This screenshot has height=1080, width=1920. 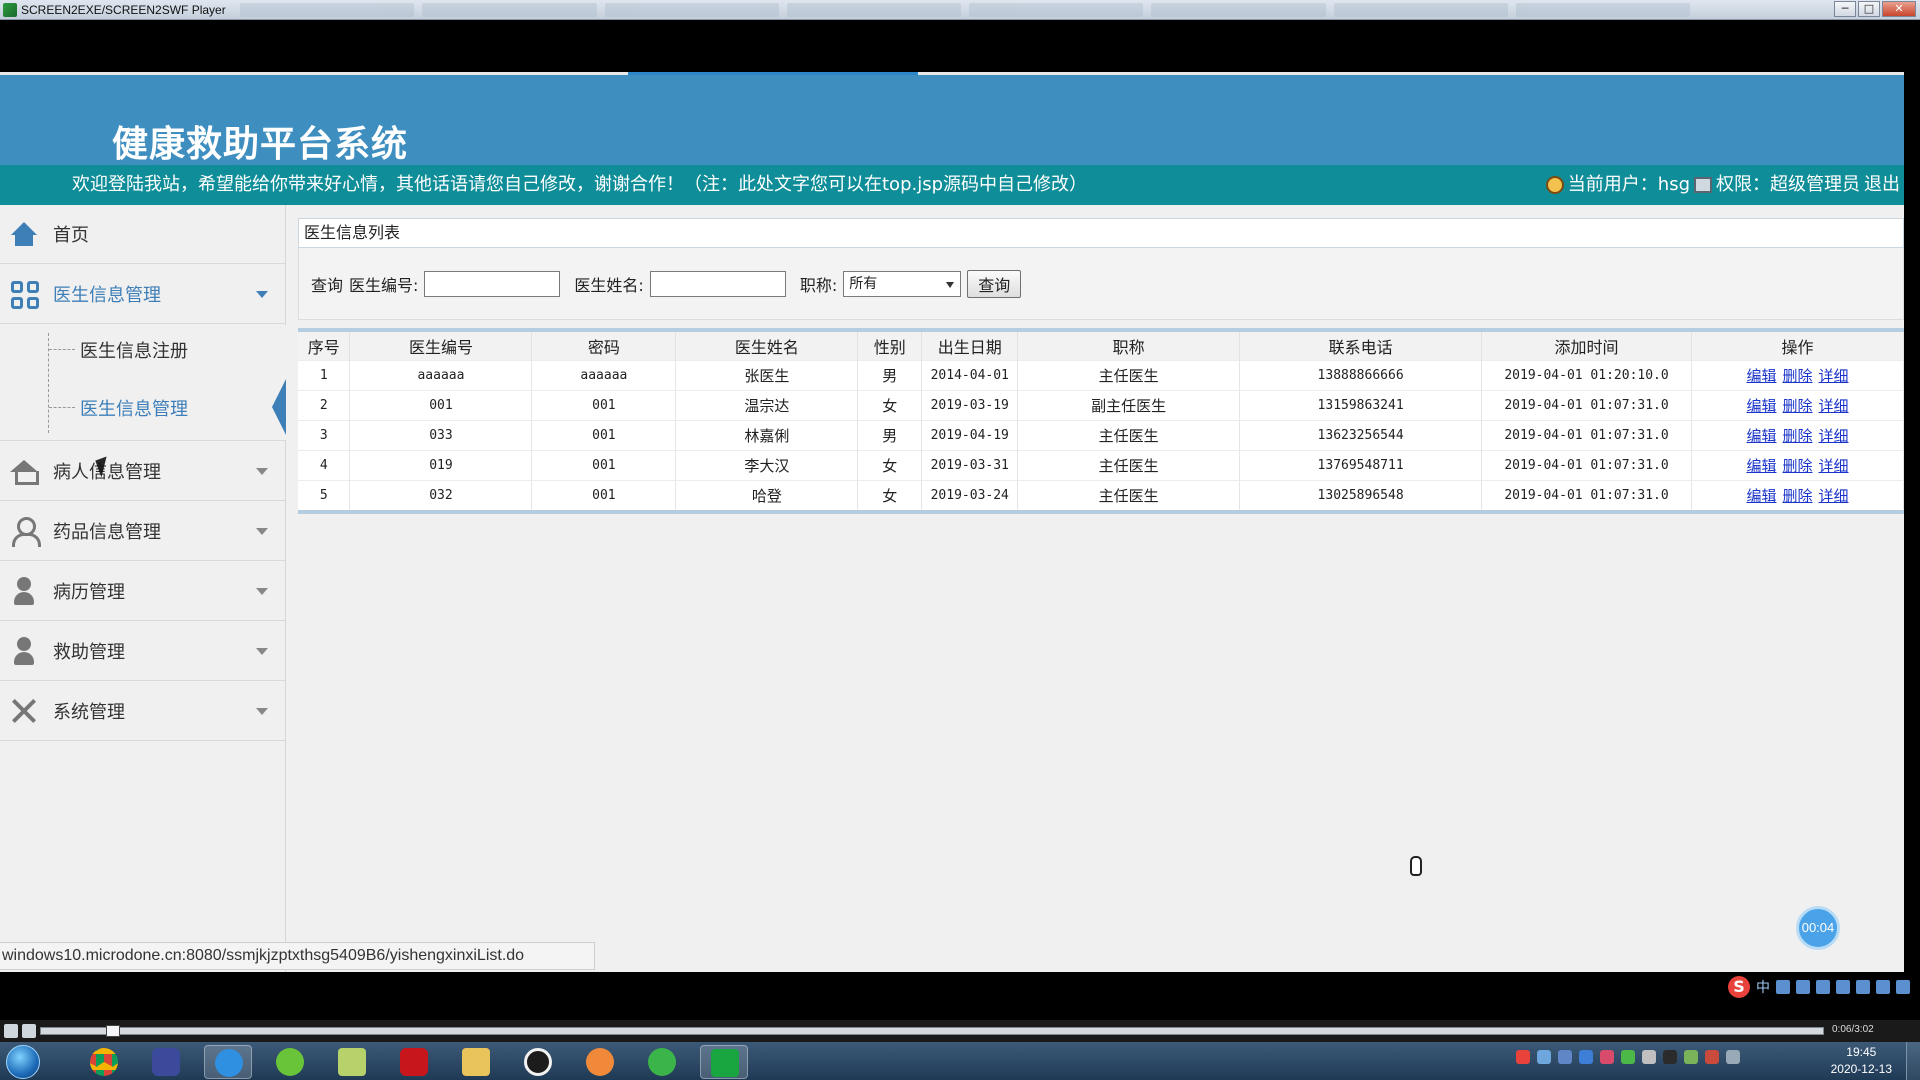 What do you see at coordinates (932, 1031) in the screenshot?
I see `seek-track` at bounding box center [932, 1031].